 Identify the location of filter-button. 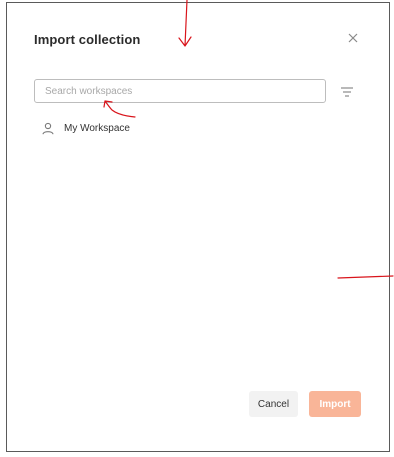
(347, 91).